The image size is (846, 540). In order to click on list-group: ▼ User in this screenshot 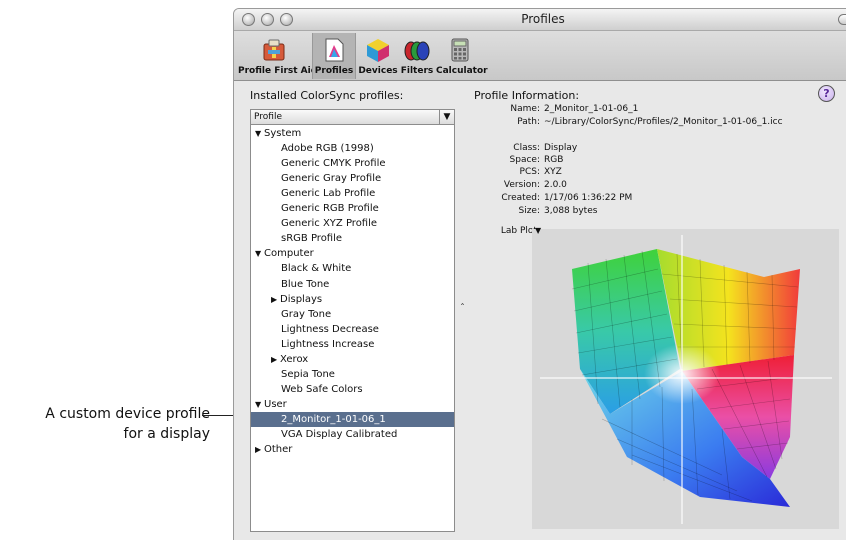, I will do `click(352, 404)`.